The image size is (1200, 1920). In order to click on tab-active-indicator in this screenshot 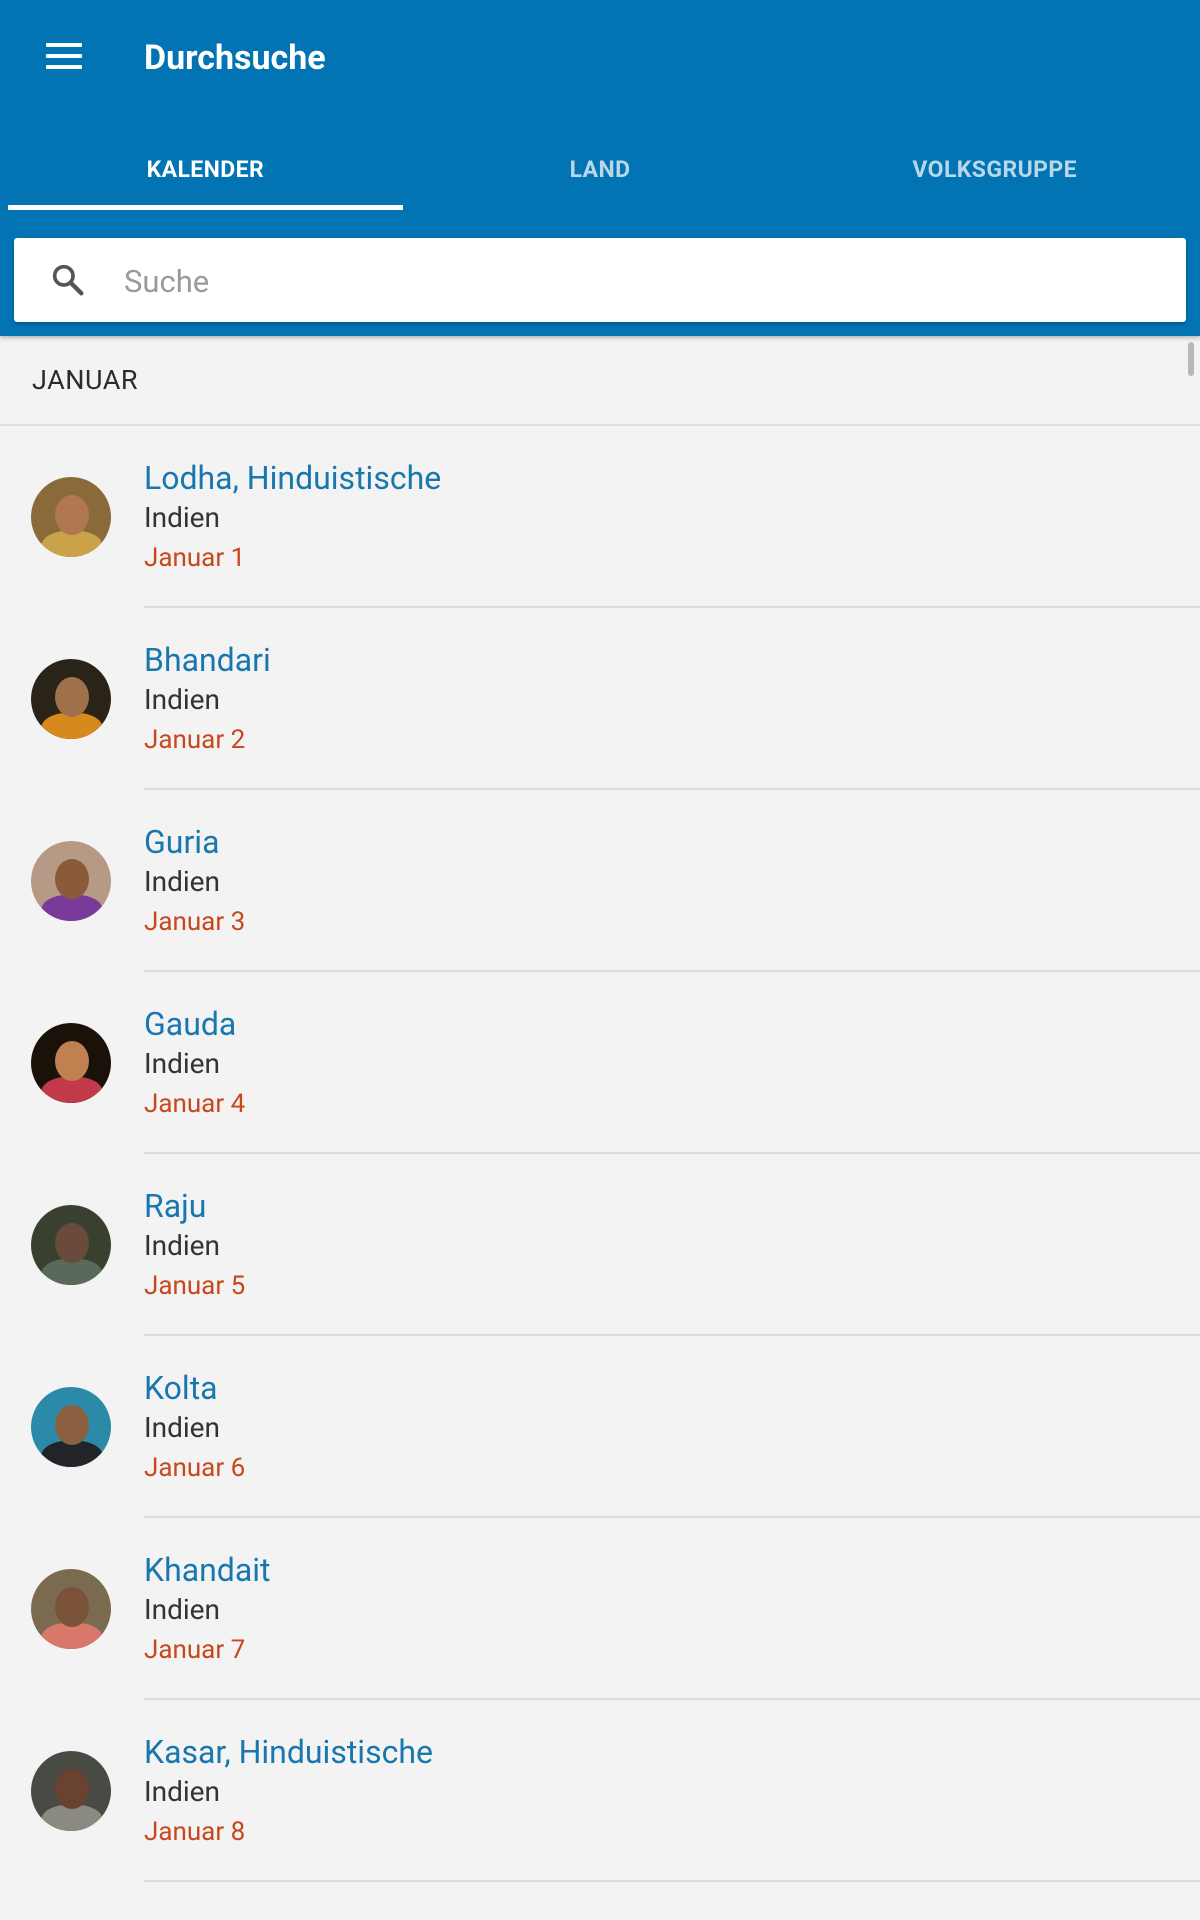, I will do `click(205, 207)`.